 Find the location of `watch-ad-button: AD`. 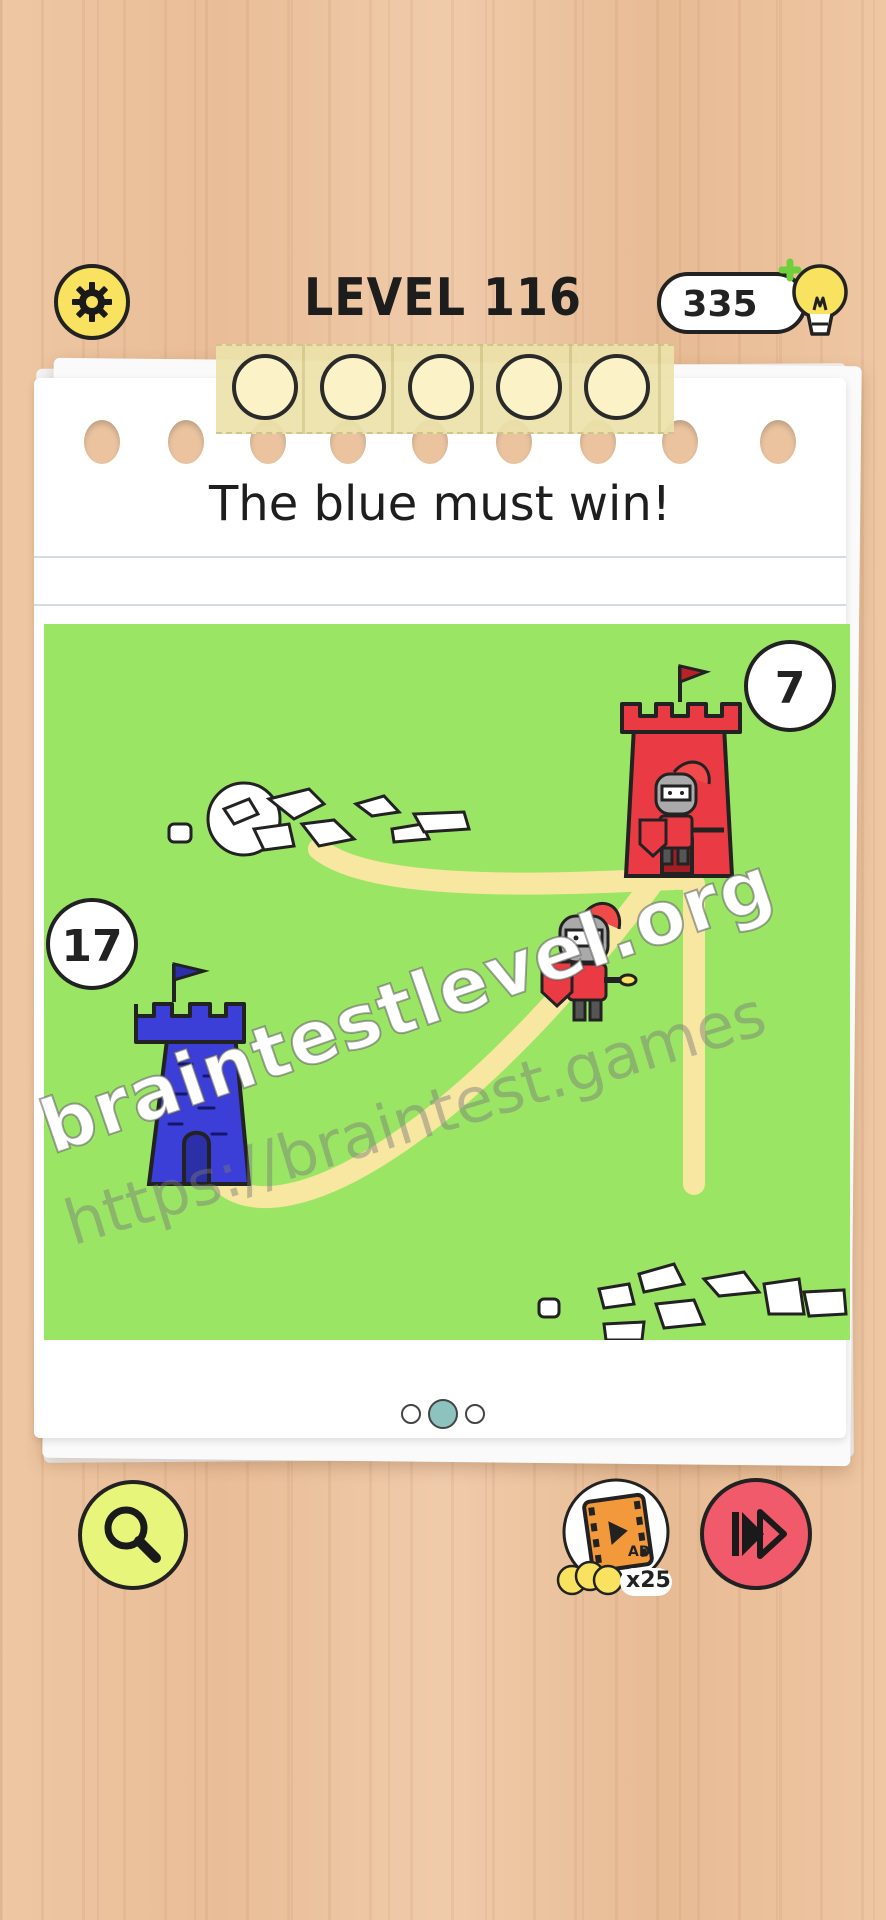

watch-ad-button: AD is located at coordinates (622, 1541).